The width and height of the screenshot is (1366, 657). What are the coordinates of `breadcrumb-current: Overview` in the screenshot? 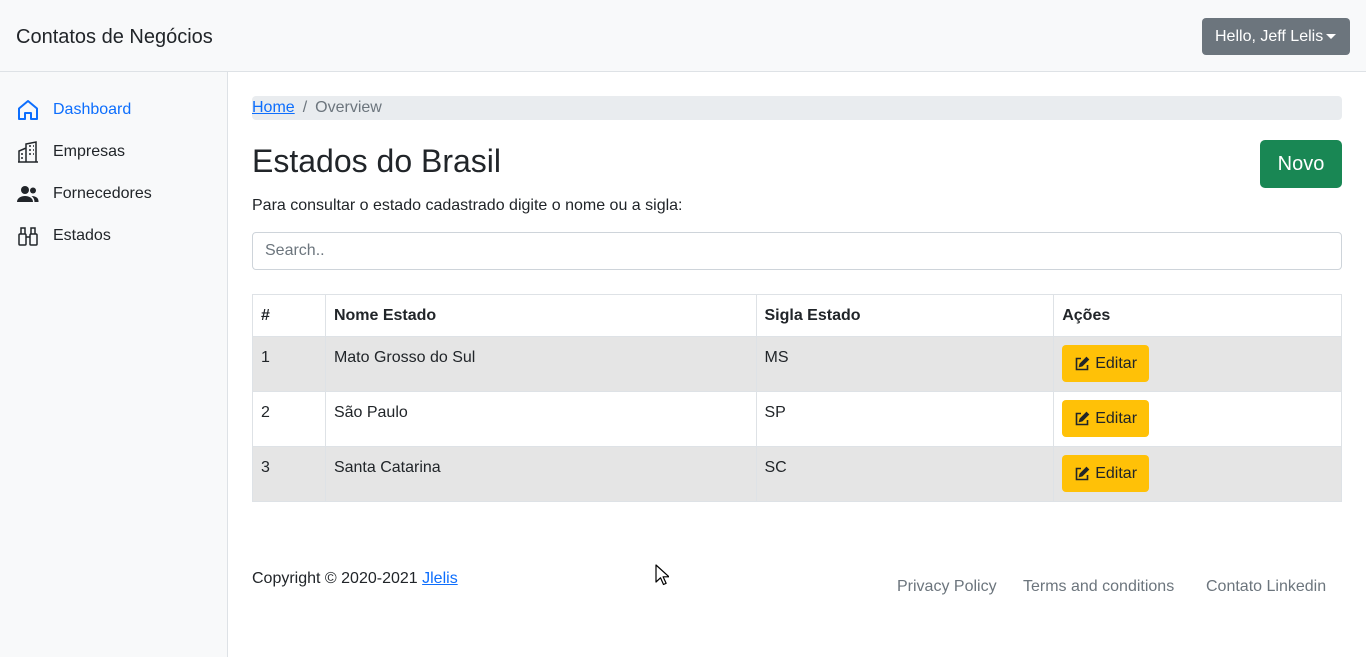 It's located at (348, 107).